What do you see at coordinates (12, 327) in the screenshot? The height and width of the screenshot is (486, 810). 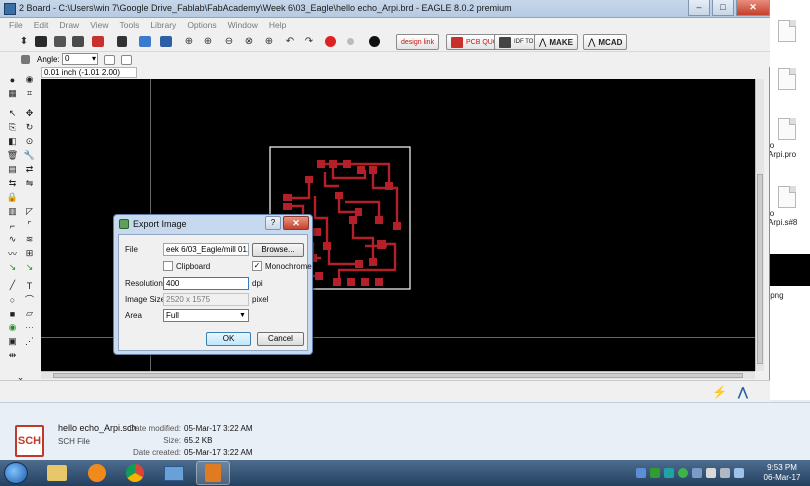 I see `via-icon: ◉` at bounding box center [12, 327].